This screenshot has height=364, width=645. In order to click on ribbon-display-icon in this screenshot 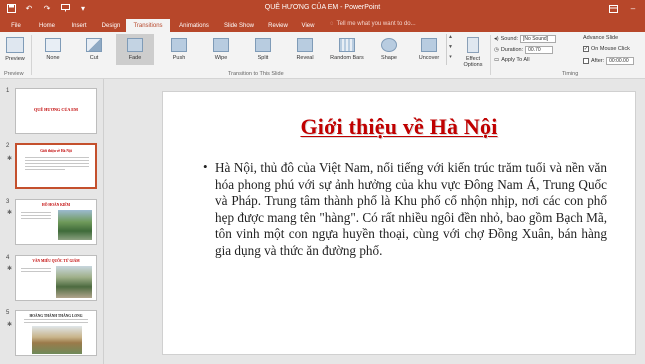, I will do `click(613, 8)`.